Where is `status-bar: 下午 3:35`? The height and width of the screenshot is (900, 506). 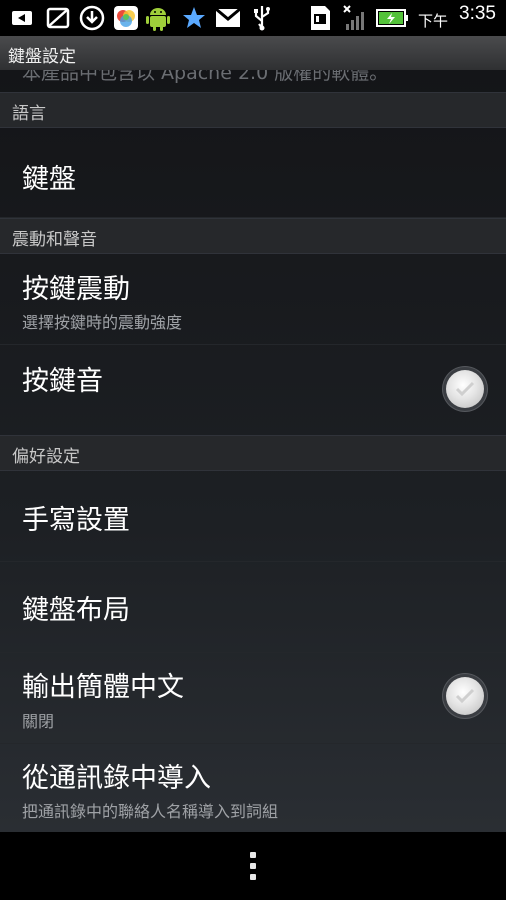
status-bar: 下午 3:35 is located at coordinates (253, 18).